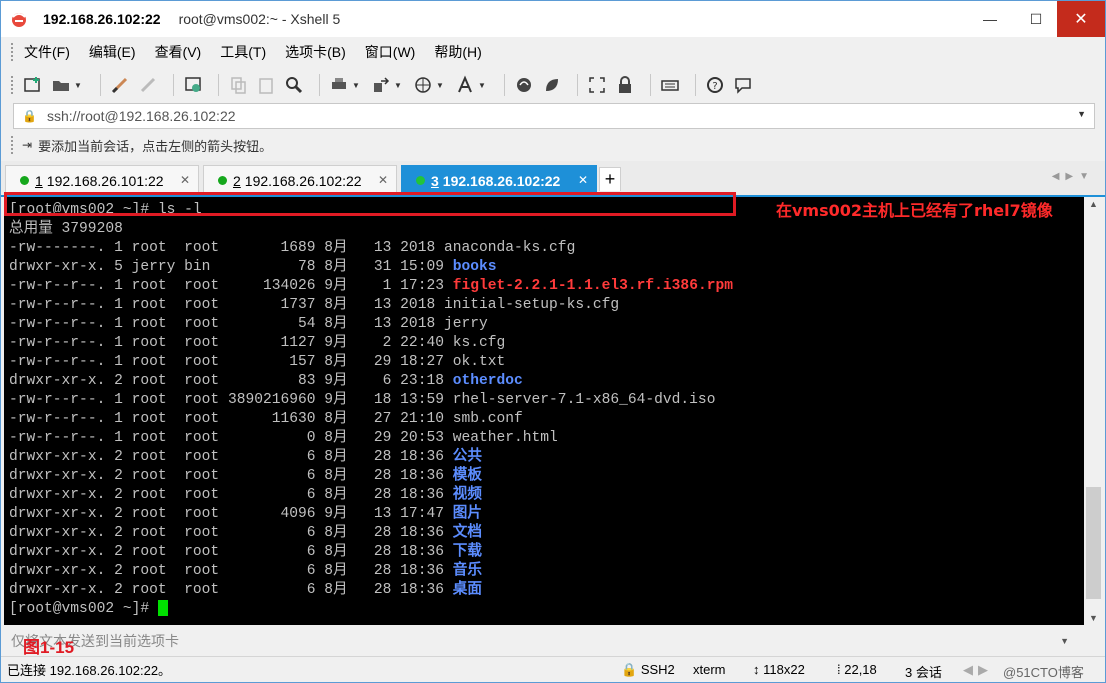 The image size is (1106, 683). I want to click on xftp-icon, so click(524, 85).